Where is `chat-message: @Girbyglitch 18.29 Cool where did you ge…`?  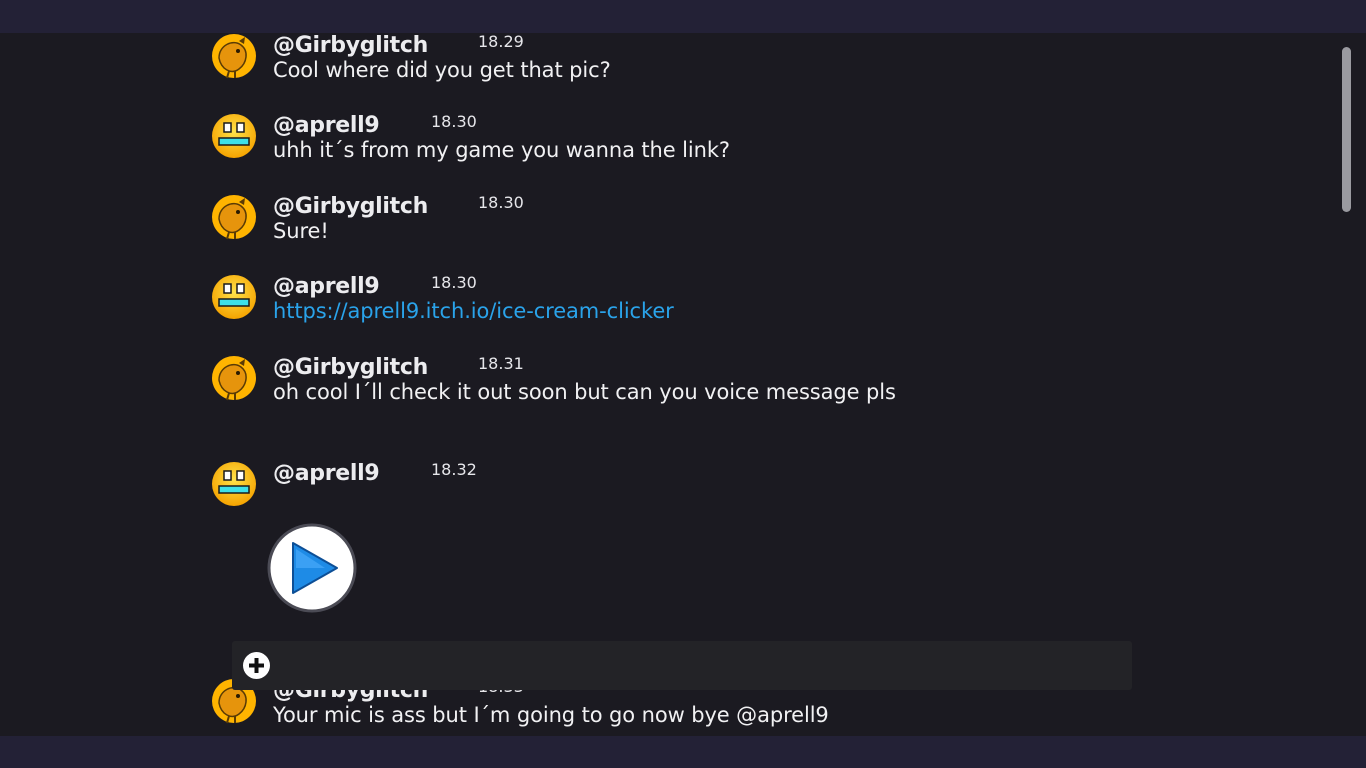 chat-message: @Girbyglitch 18.29 Cool where did you ge… is located at coordinates (683, 73).